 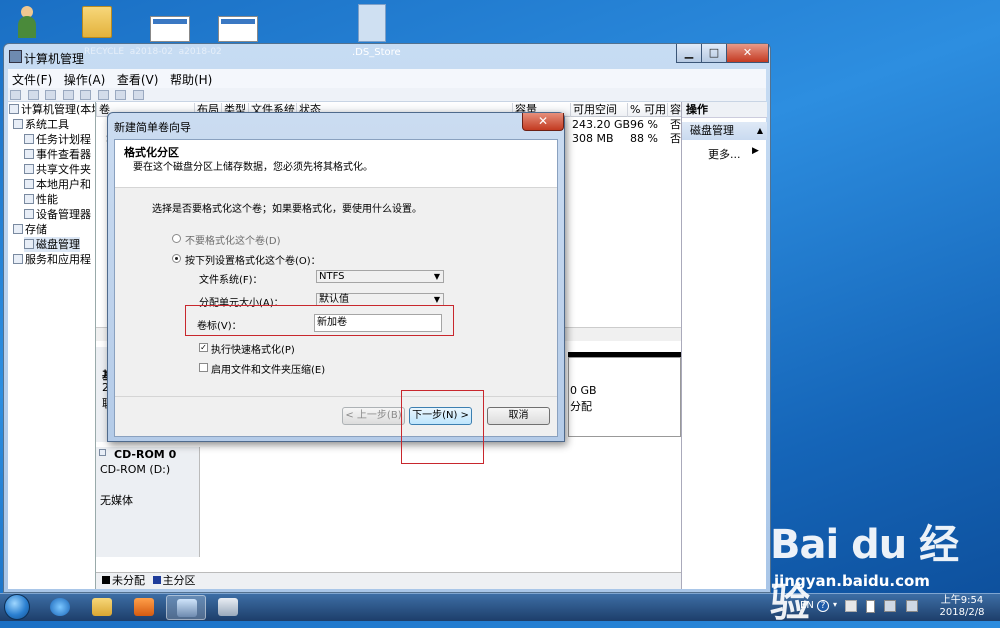 What do you see at coordinates (29, 214) in the screenshot?
I see `device-manager-icon` at bounding box center [29, 214].